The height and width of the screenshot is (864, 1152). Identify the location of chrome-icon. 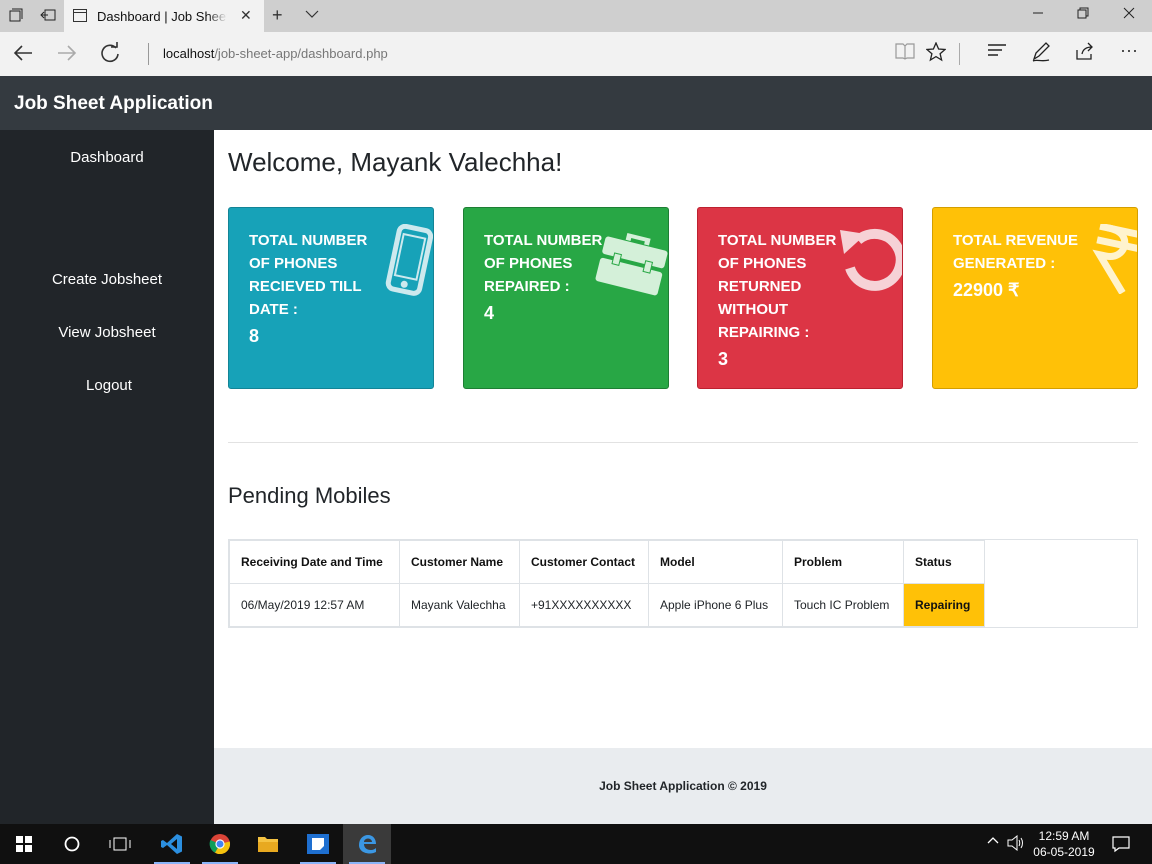
(220, 844).